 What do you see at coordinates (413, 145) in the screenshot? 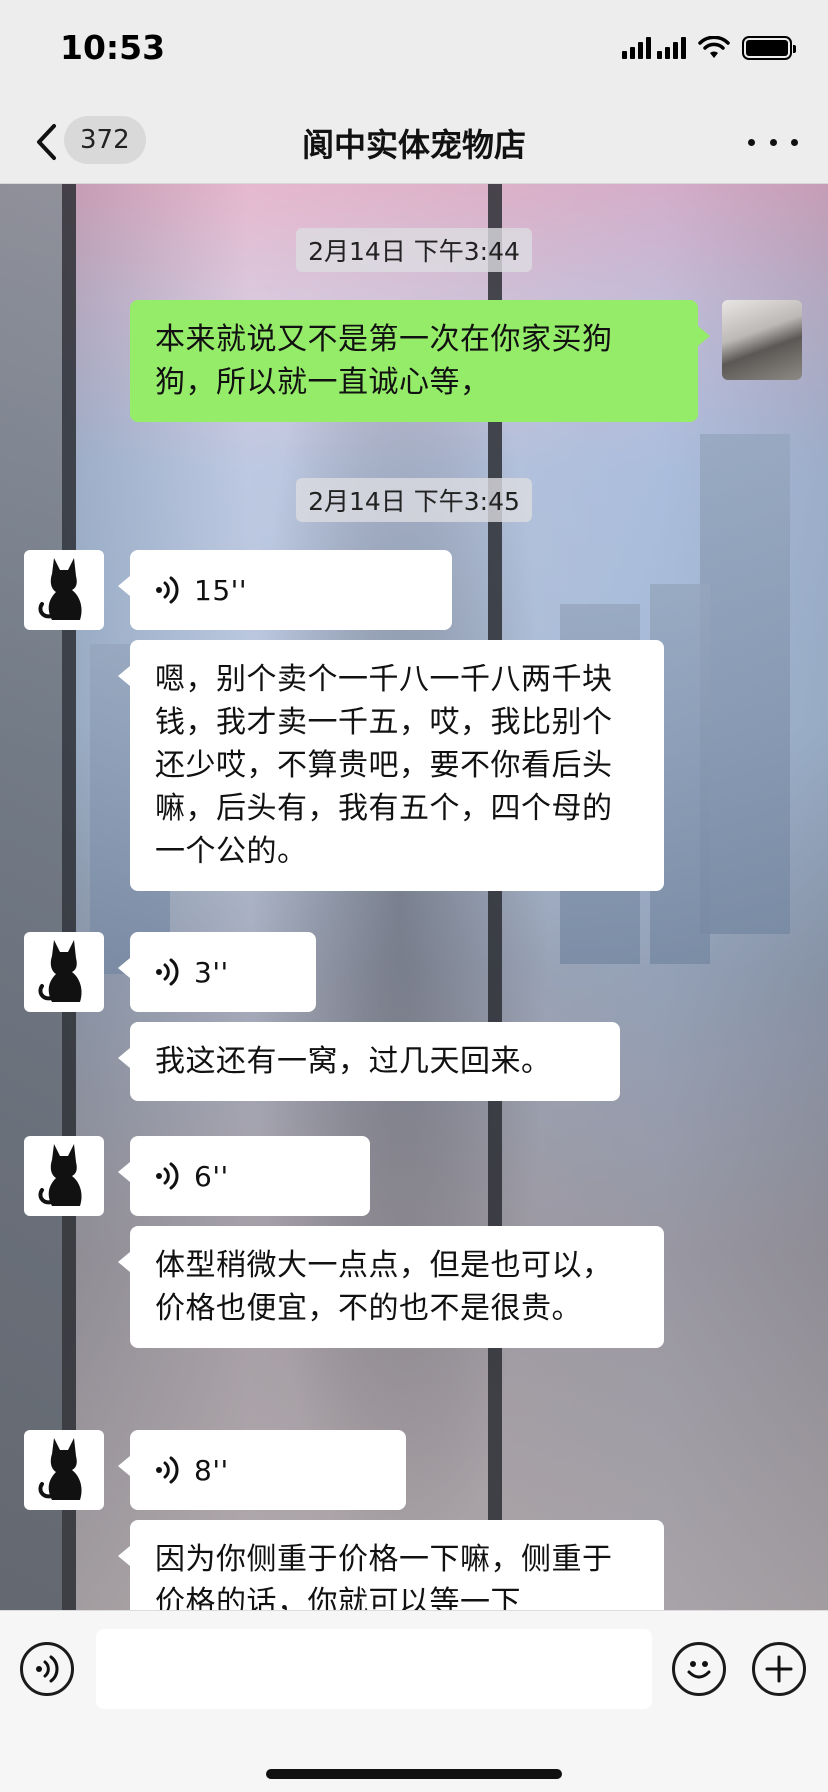
I see `chat-title: 阆中实体宠物店` at bounding box center [413, 145].